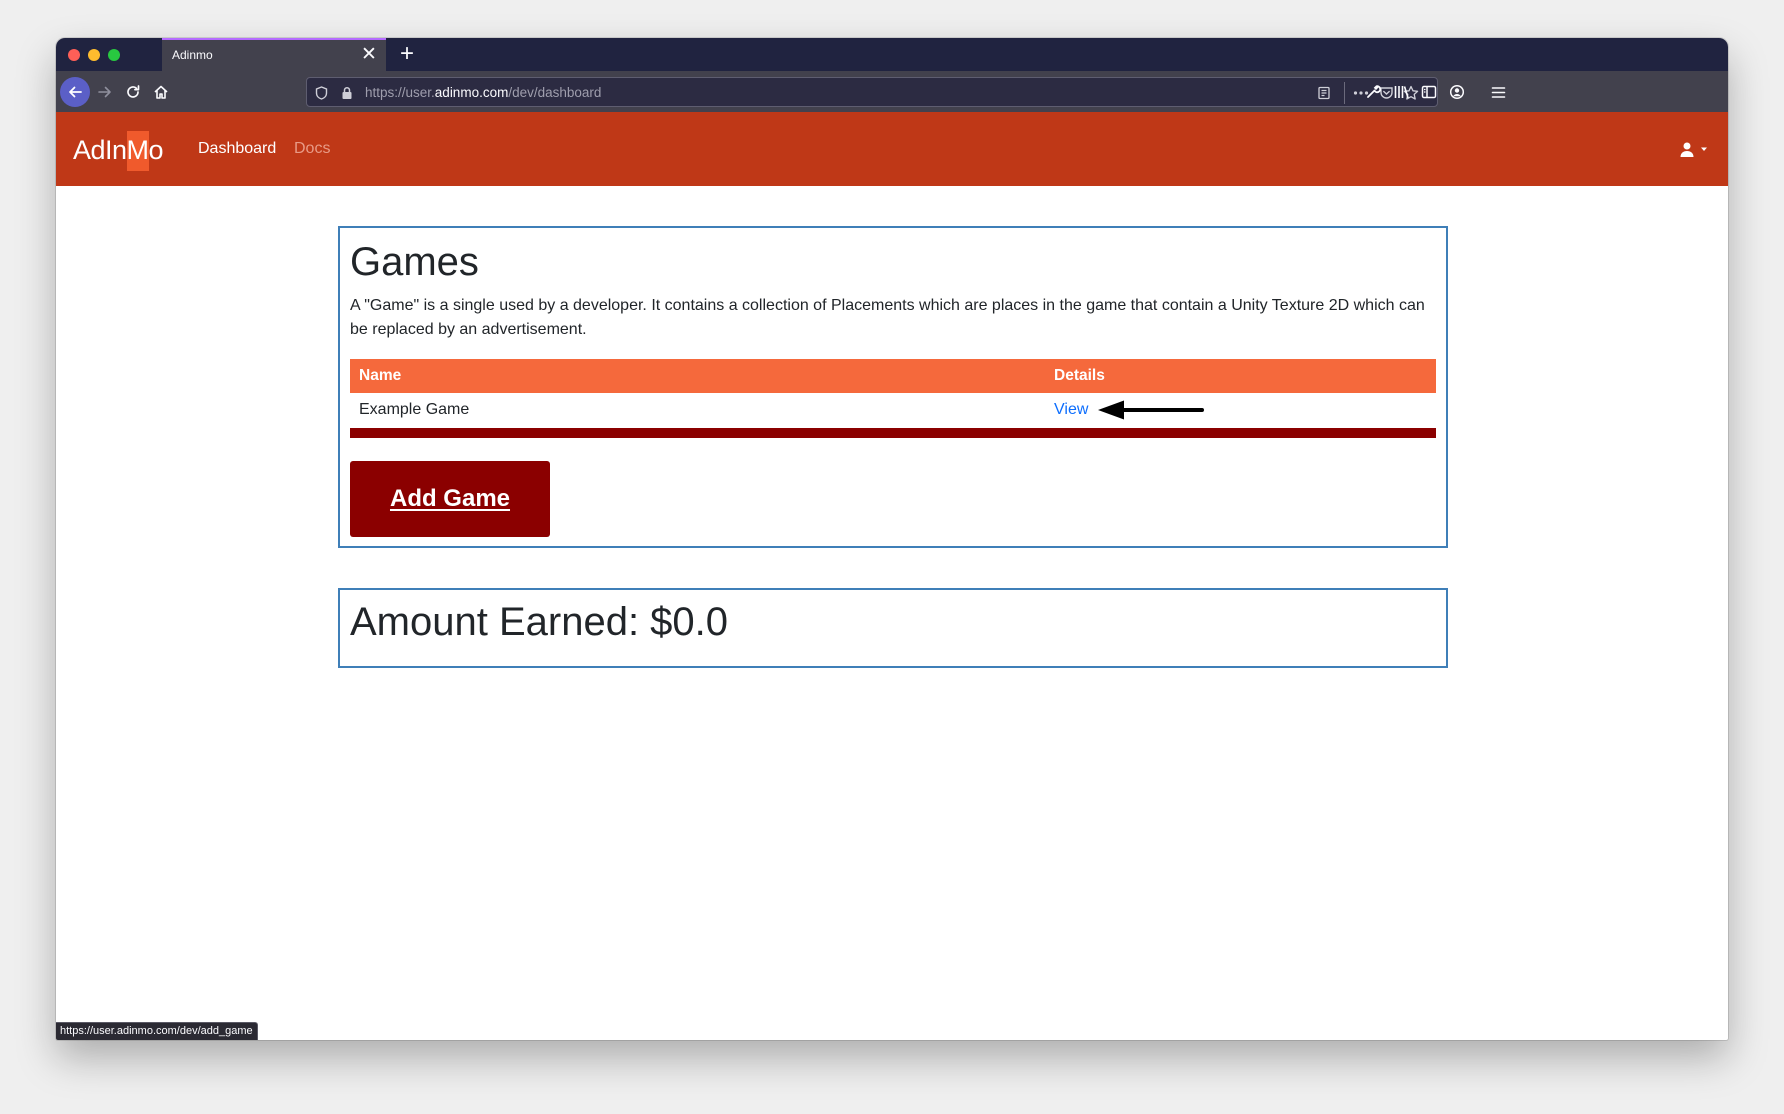  What do you see at coordinates (450, 499) in the screenshot?
I see `add-game-button: Add Game` at bounding box center [450, 499].